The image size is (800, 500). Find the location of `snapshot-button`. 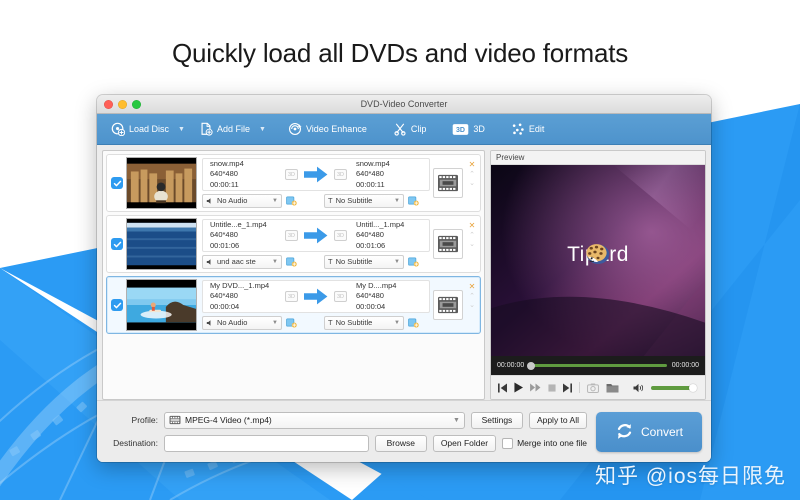

snapshot-button is located at coordinates (593, 388).